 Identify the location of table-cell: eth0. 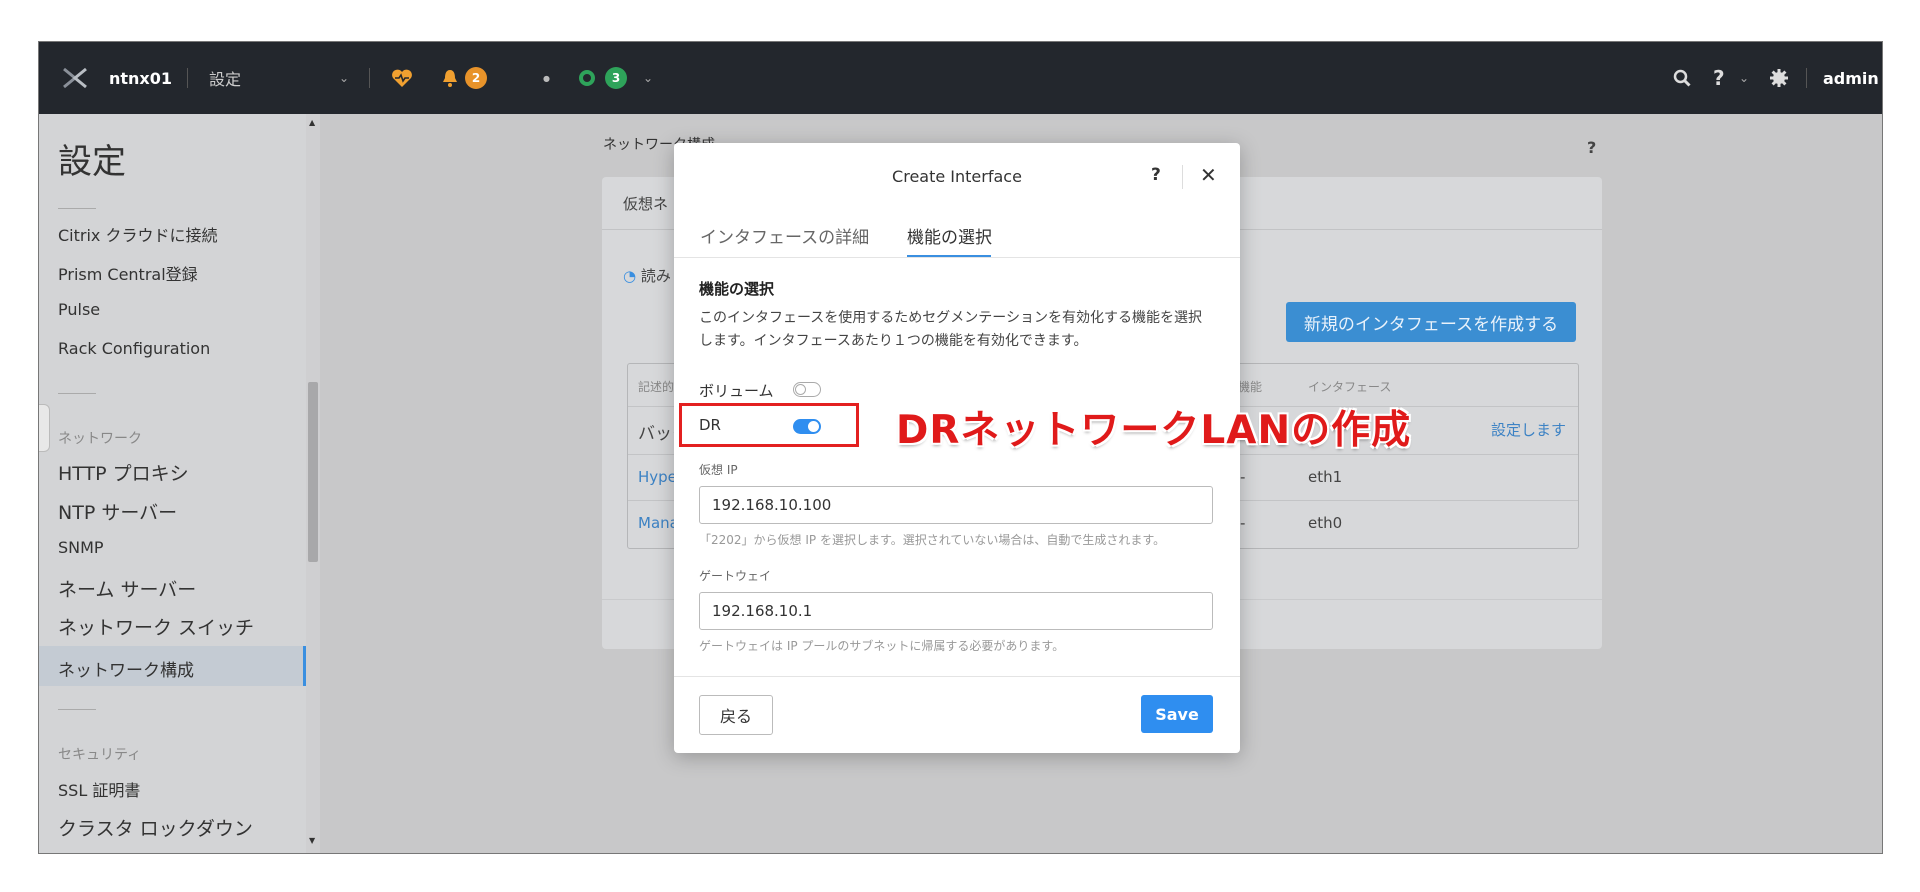
(1325, 523).